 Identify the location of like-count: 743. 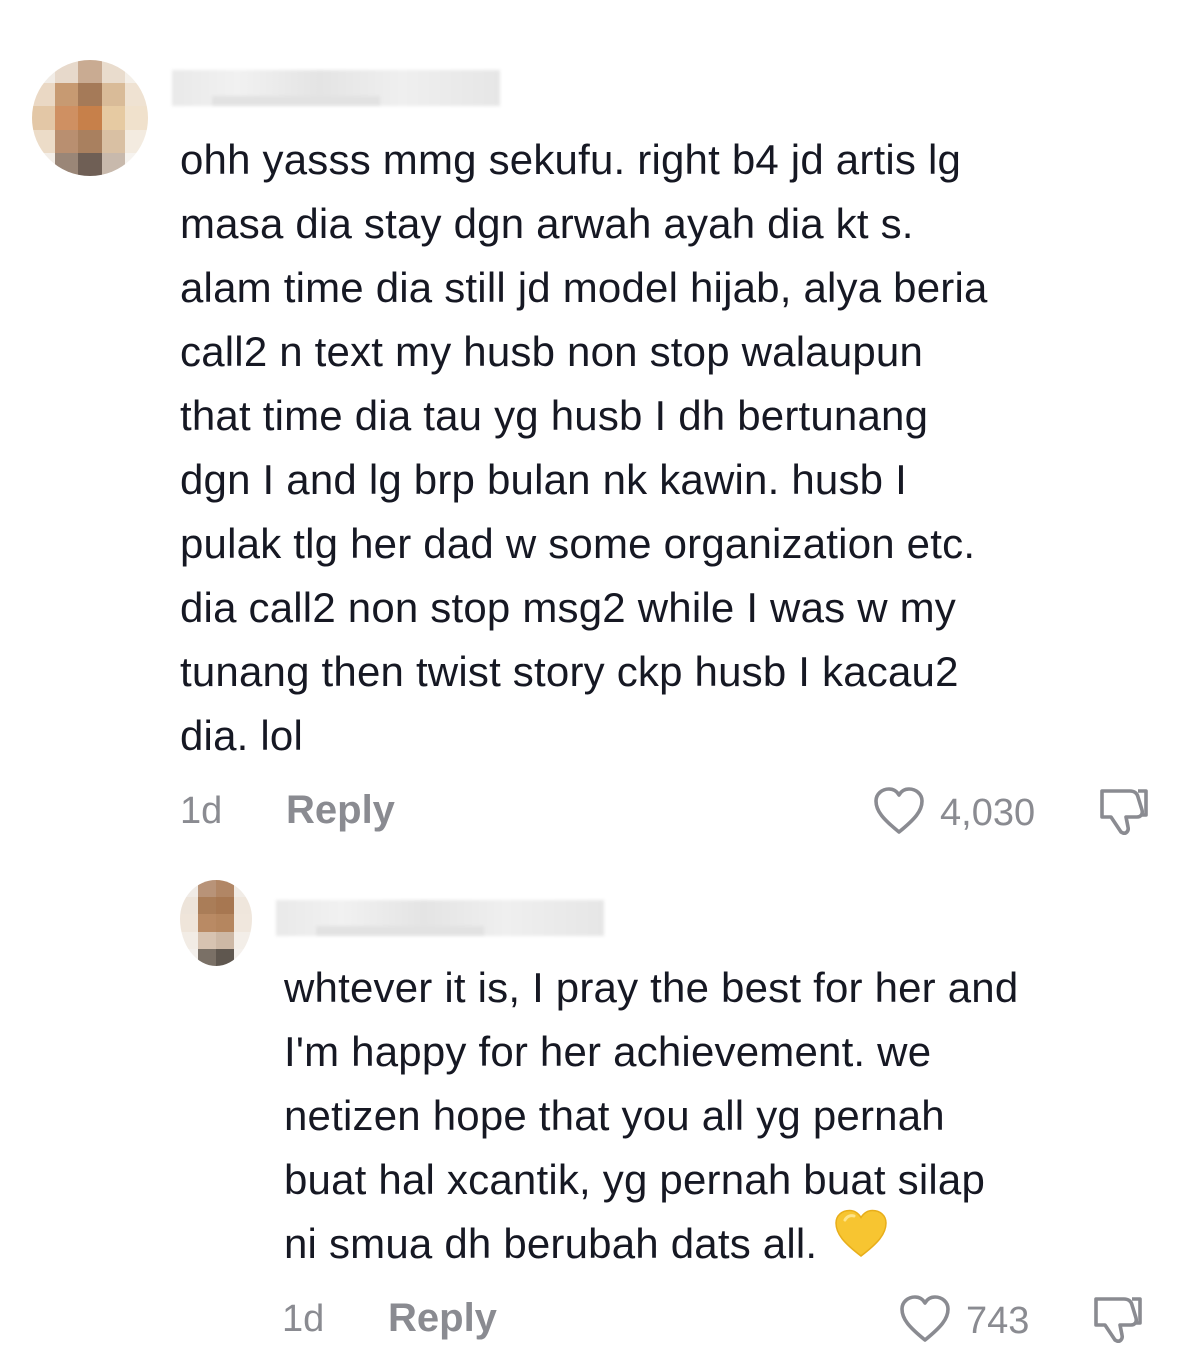
(998, 1321).